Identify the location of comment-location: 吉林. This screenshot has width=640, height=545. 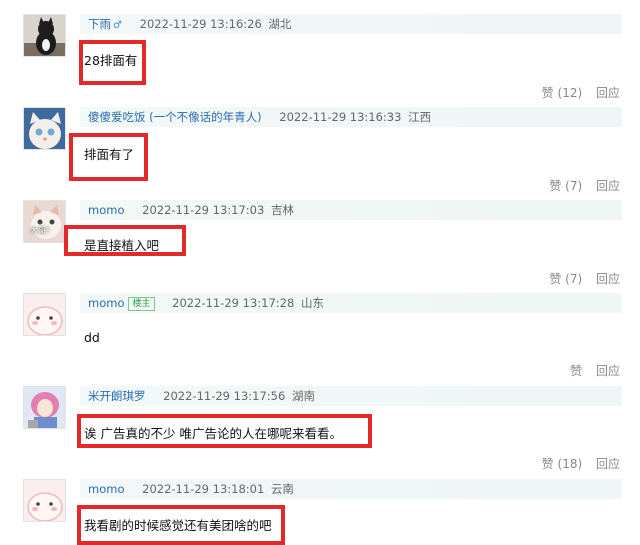
(282, 210).